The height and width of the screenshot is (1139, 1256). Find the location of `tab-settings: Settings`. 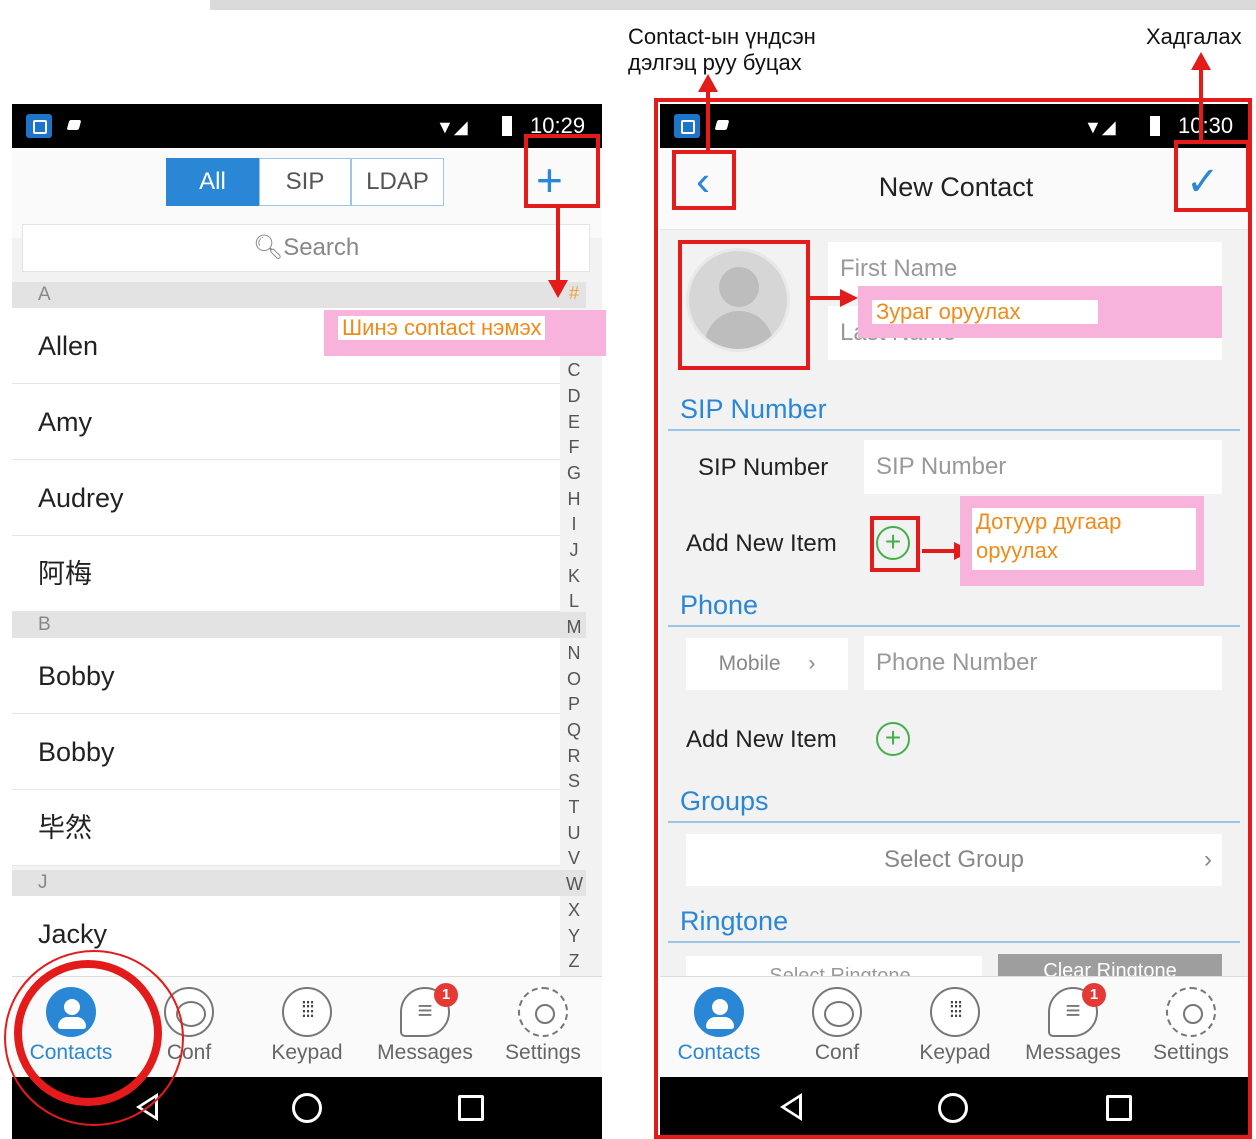

tab-settings: Settings is located at coordinates (543, 1028).